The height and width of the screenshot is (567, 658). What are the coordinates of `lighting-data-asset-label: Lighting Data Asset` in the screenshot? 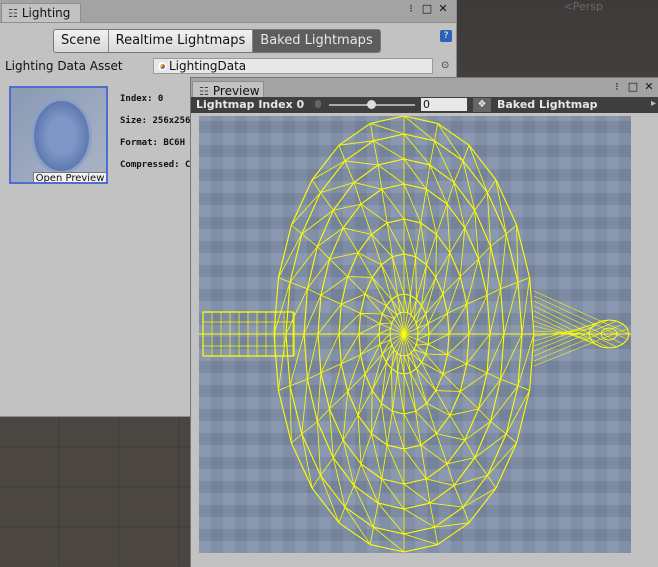 It's located at (64, 66).